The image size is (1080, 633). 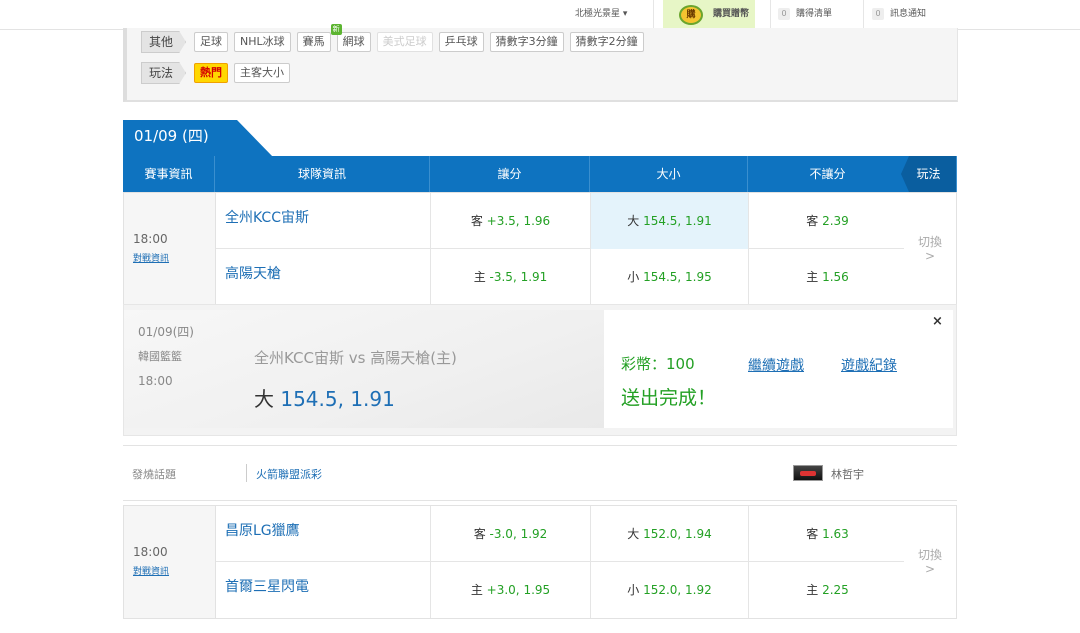 I want to click on total-odds-cell: 大 152.0, 1.94, so click(x=670, y=534).